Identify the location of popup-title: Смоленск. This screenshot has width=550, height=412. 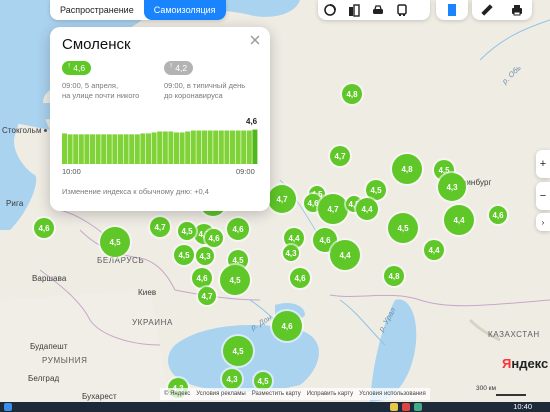
(96, 44).